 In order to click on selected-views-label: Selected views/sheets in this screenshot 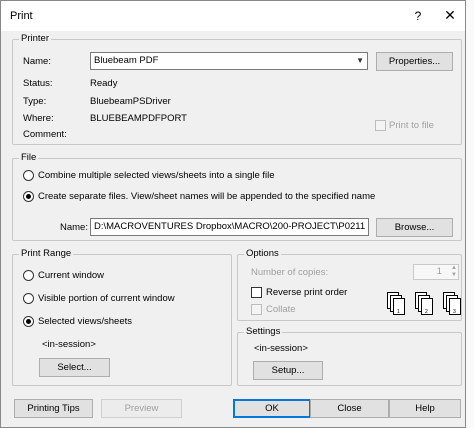, I will do `click(85, 321)`.